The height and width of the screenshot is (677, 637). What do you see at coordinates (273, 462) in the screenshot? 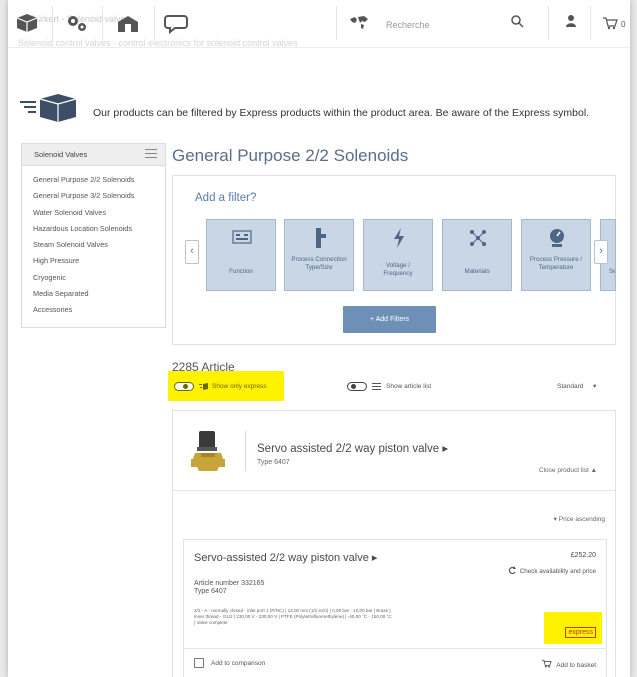
I see `product-group-type: Type 6407` at bounding box center [273, 462].